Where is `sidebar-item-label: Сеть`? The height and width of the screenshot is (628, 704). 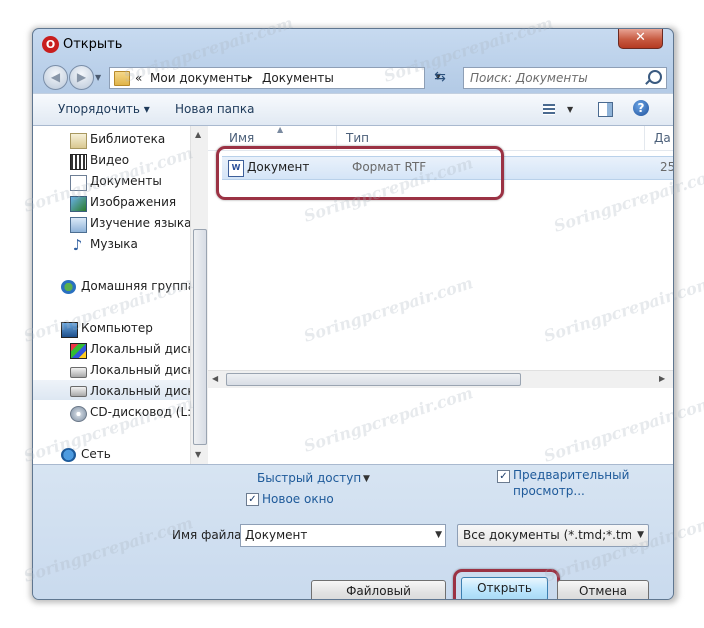 sidebar-item-label: Сеть is located at coordinates (96, 454).